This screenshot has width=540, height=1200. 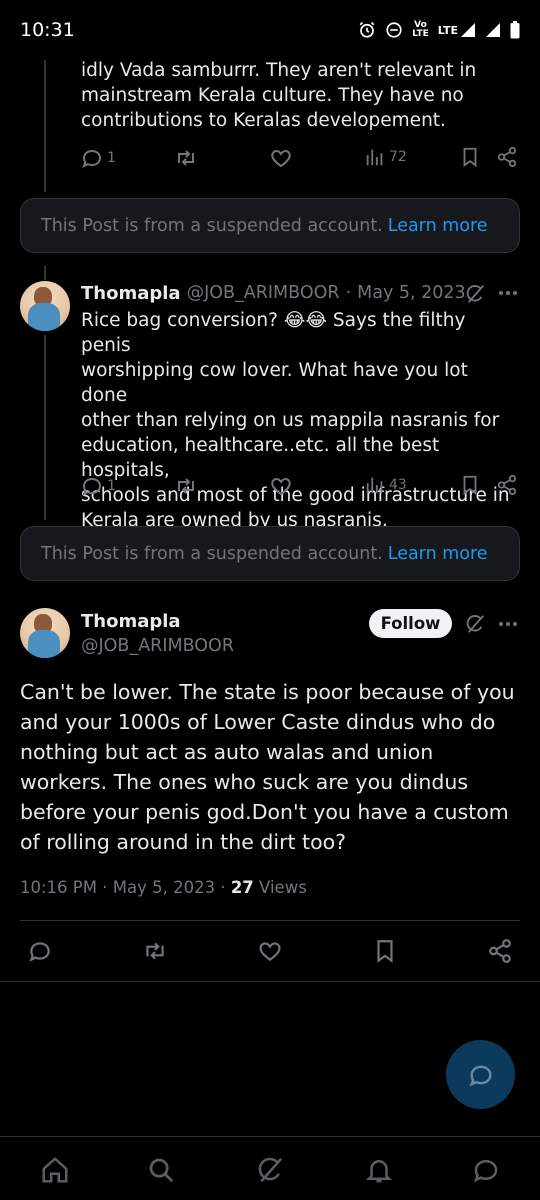 What do you see at coordinates (515, 30) in the screenshot?
I see `battery-icon` at bounding box center [515, 30].